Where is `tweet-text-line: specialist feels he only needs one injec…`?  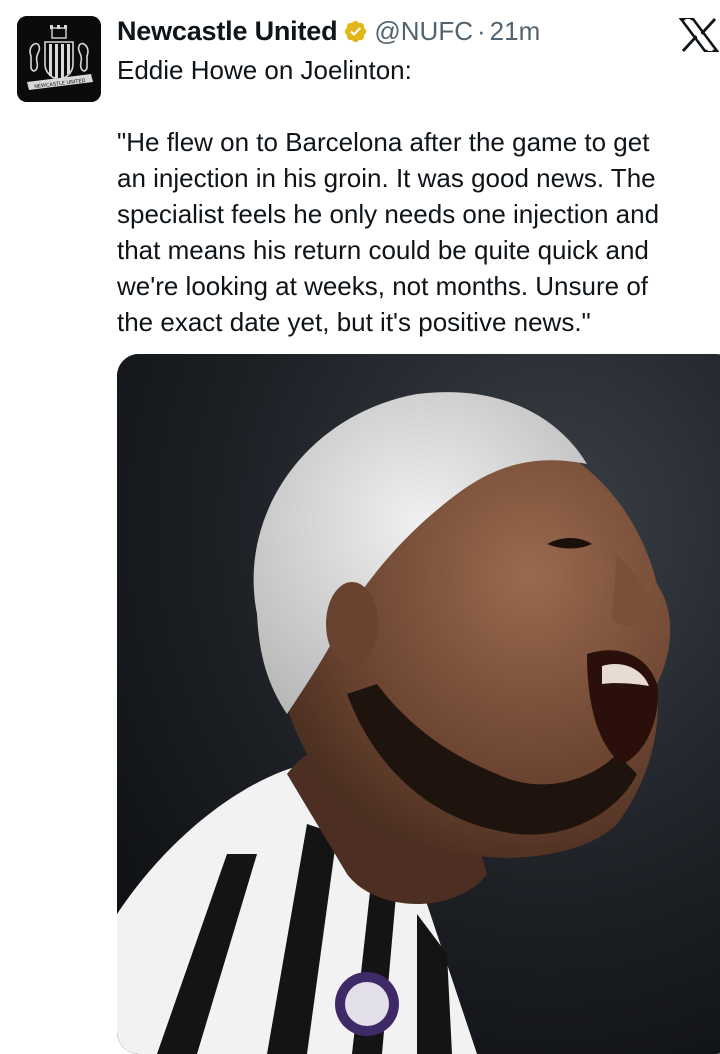 tweet-text-line: specialist feels he only needs one injec… is located at coordinates (388, 214).